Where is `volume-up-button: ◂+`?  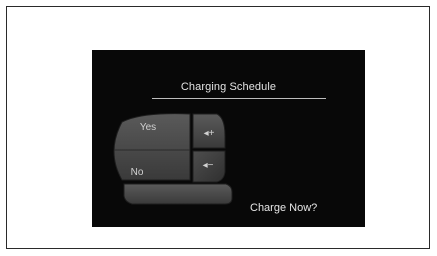
volume-up-button: ◂+ is located at coordinates (209, 131).